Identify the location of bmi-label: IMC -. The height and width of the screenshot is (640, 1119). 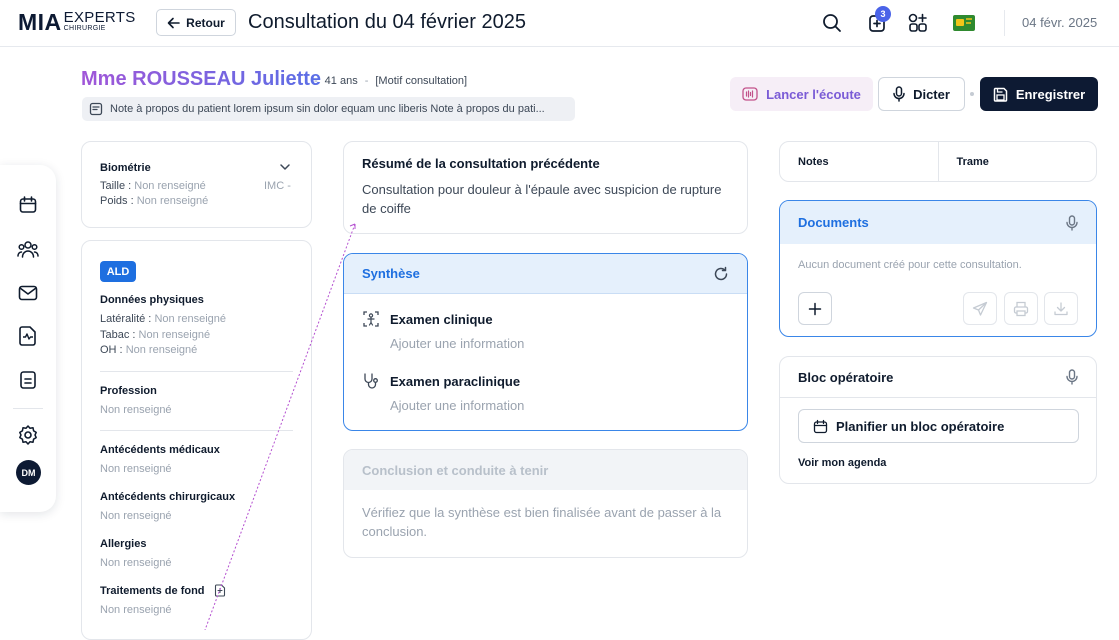
(277, 186).